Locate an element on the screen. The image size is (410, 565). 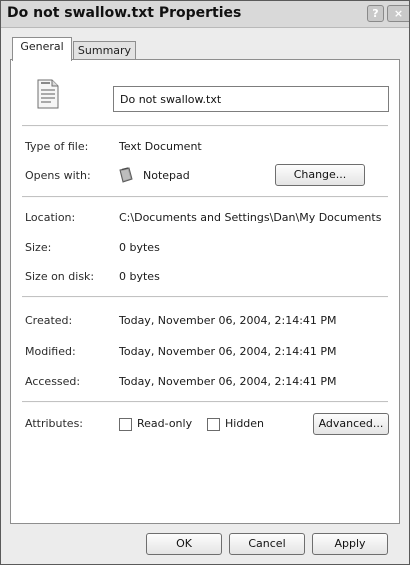
created-label: Created: is located at coordinates (49, 320).